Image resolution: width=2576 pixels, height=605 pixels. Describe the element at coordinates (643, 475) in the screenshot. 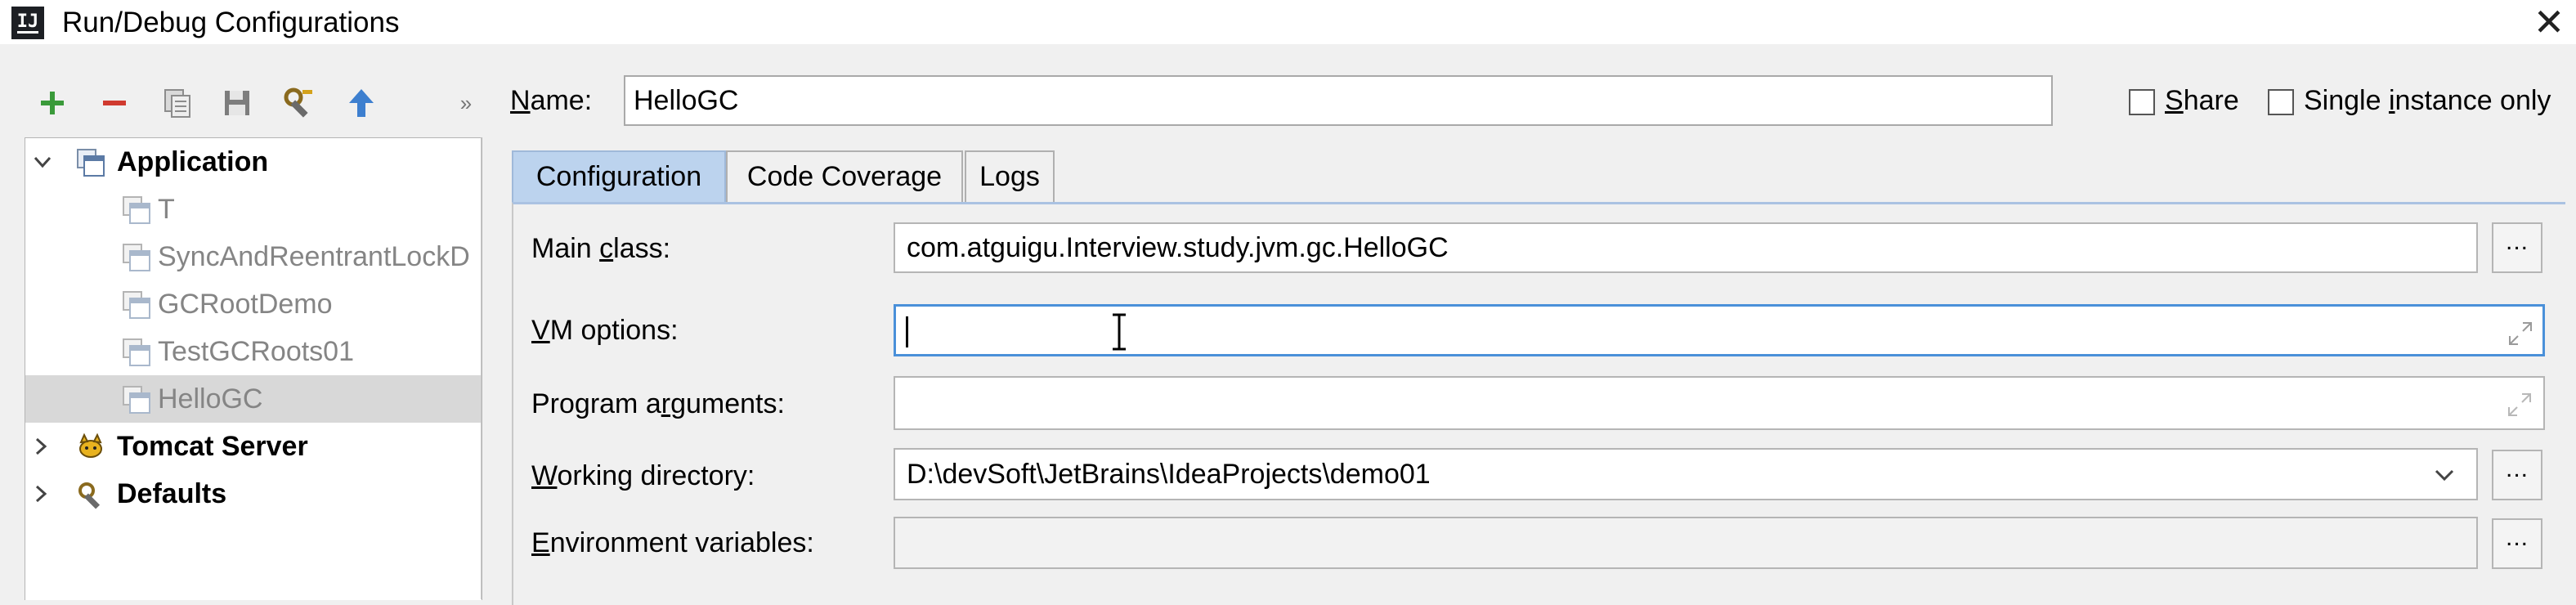

I see `working-directory-label: Working directory:` at that location.